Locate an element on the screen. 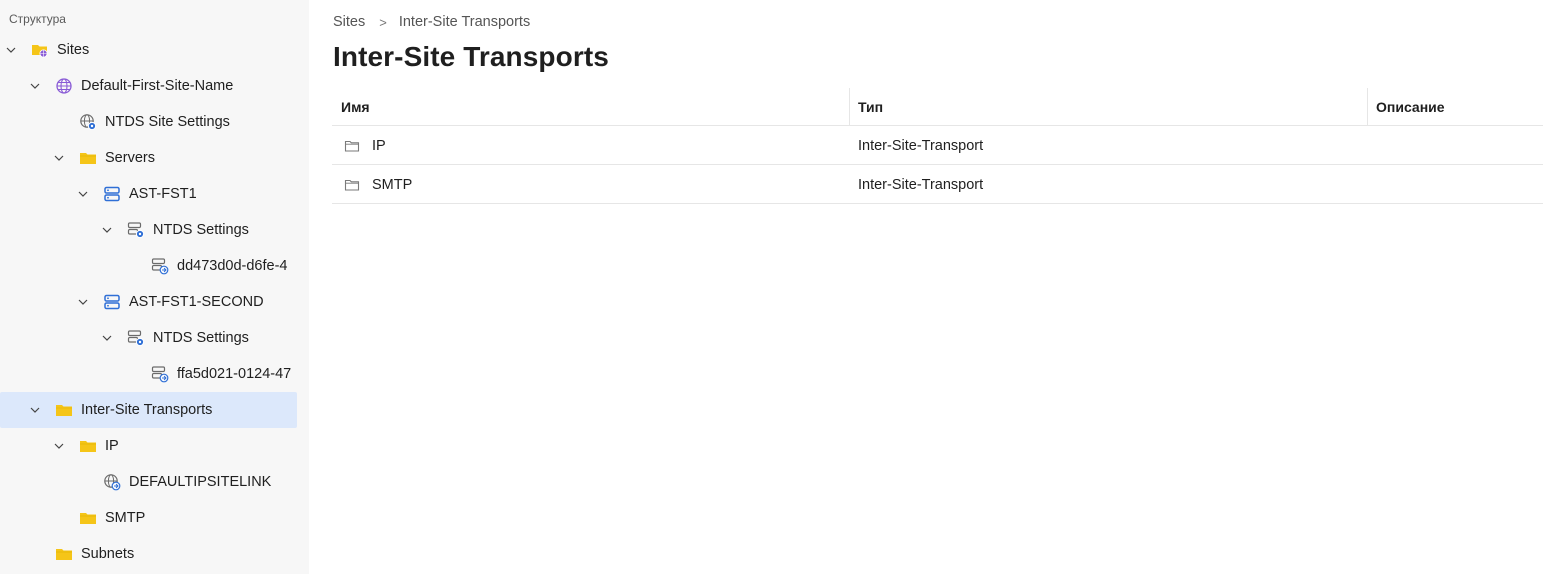 The height and width of the screenshot is (574, 1543). tree-item-label: SMTP is located at coordinates (125, 518).